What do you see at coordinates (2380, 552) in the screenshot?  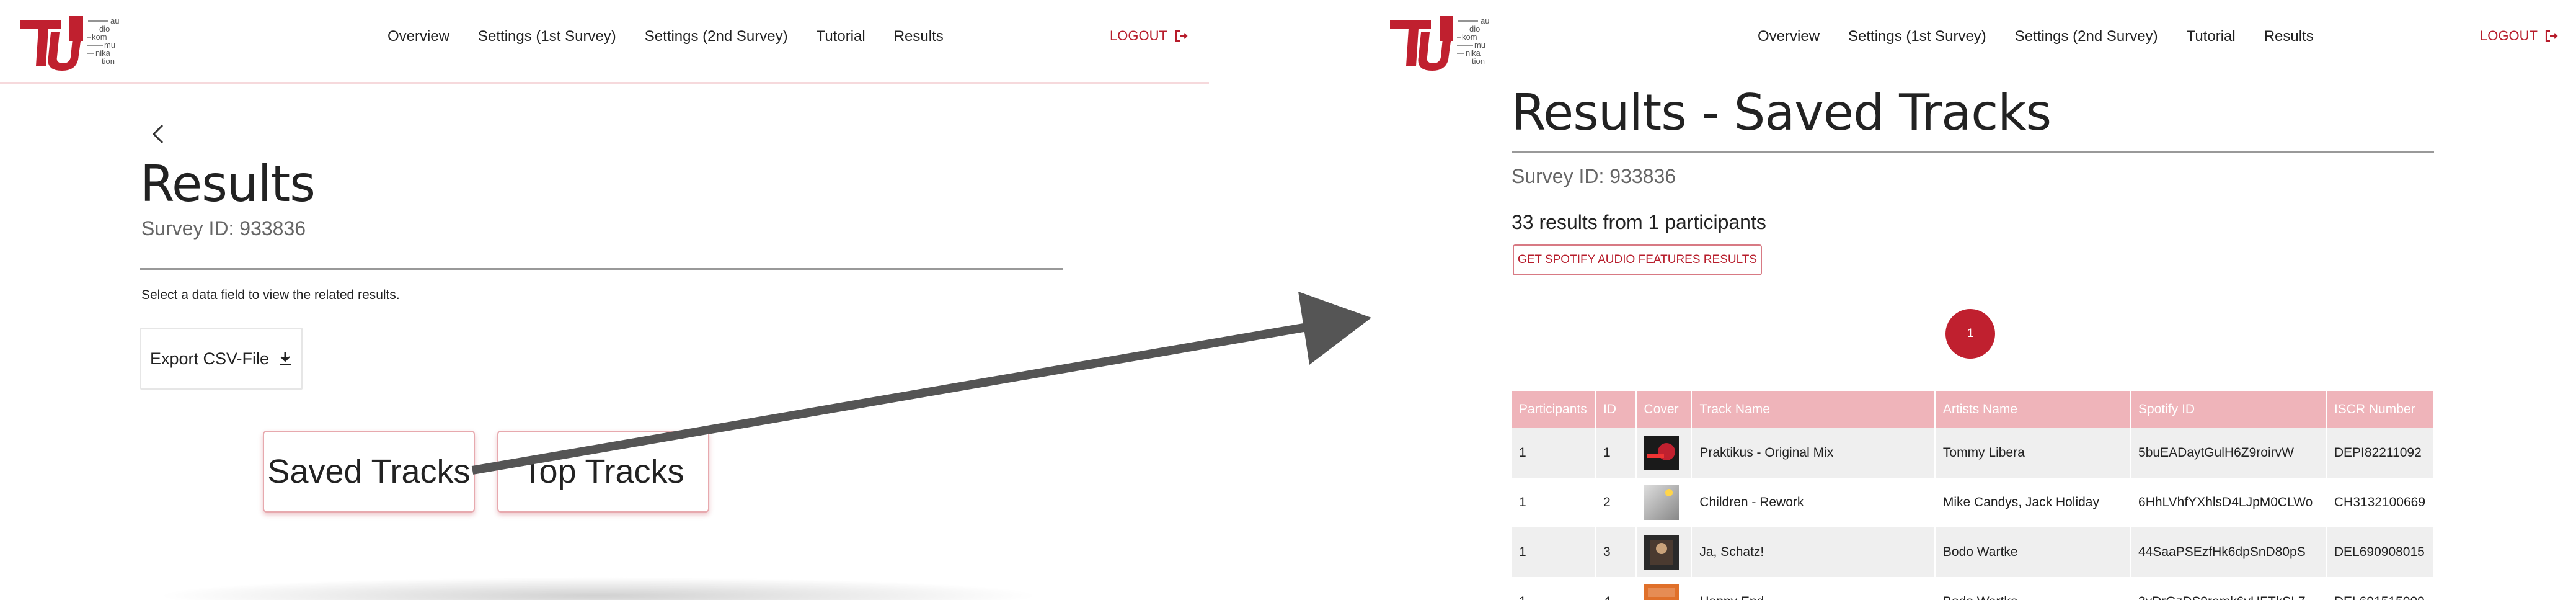 I see `cell-isrc: DEL690908015` at bounding box center [2380, 552].